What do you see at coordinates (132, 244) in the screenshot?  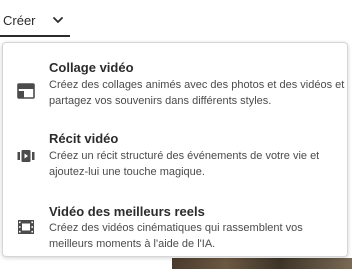 I see `menu-item-description-line: meilleurs moments à l'aide de l'IA.` at bounding box center [132, 244].